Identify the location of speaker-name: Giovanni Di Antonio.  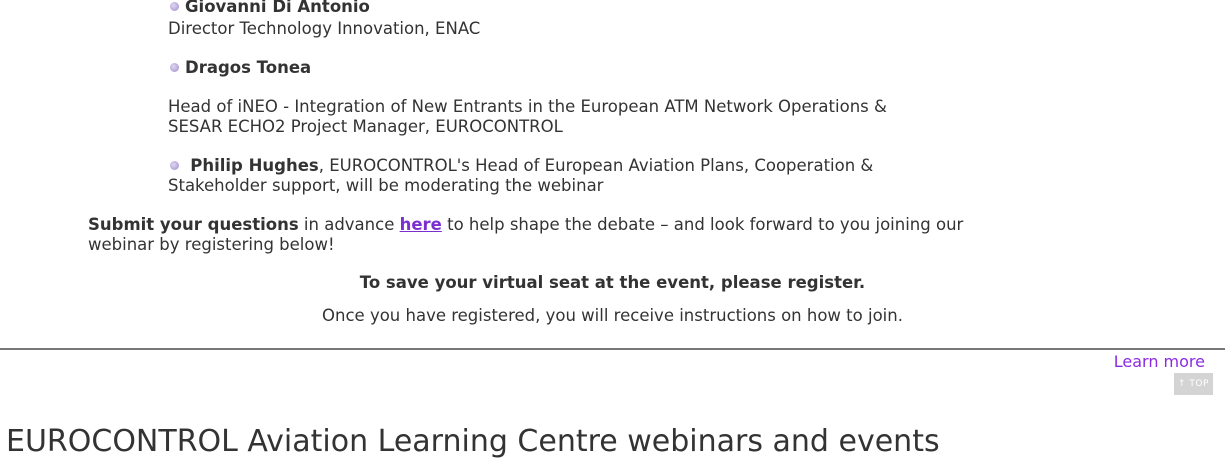
(270, 8).